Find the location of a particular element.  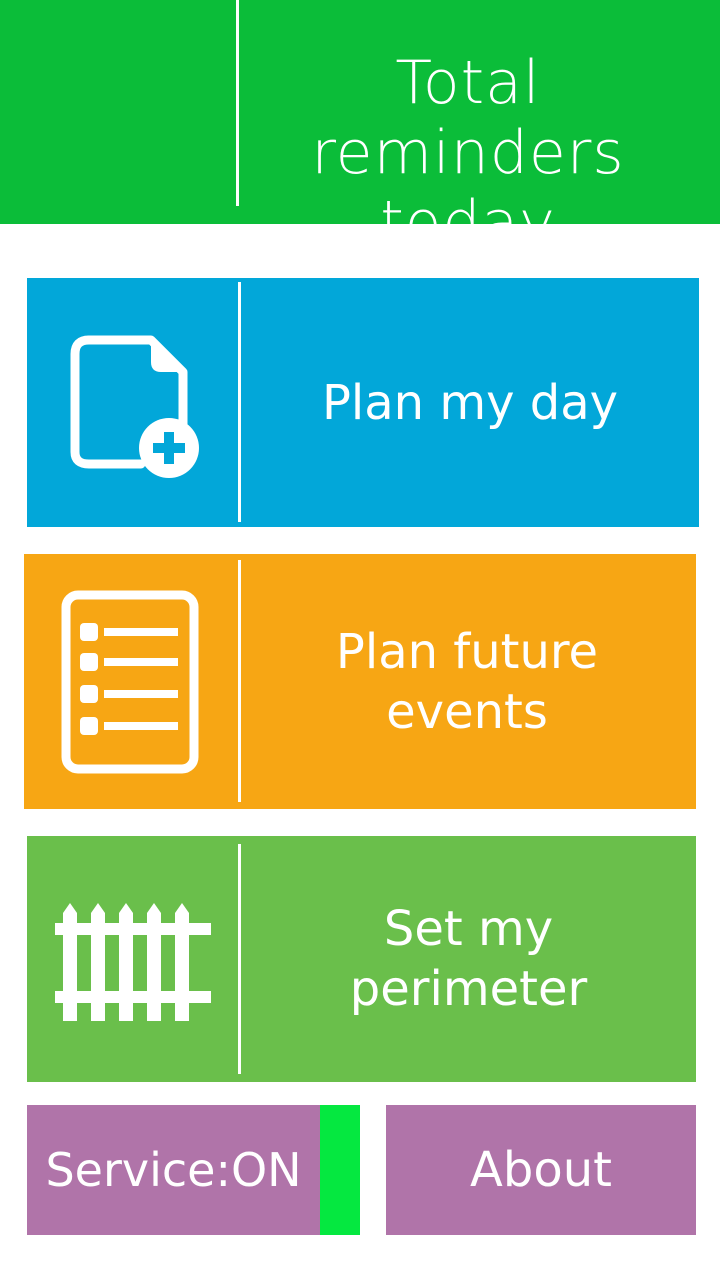

plan-my-day-label: Plan my day is located at coordinates (470, 402).